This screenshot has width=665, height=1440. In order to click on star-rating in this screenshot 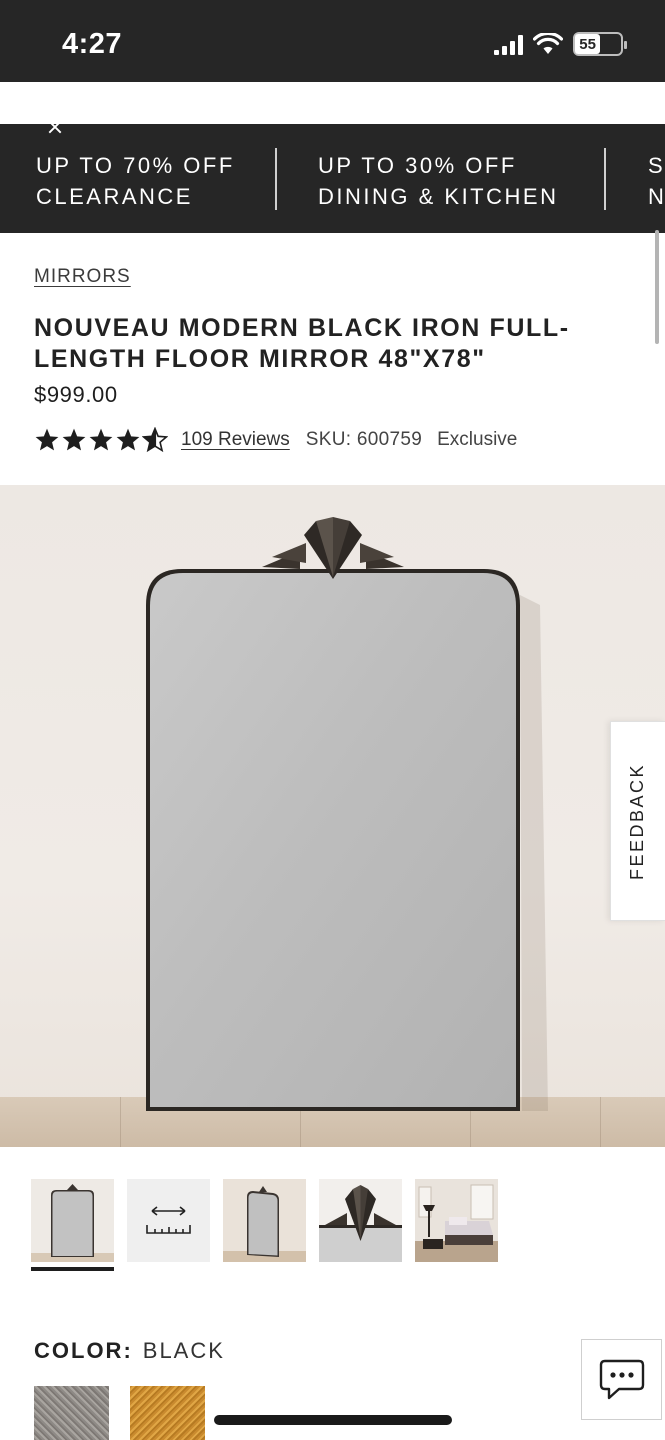, I will do `click(101, 440)`.